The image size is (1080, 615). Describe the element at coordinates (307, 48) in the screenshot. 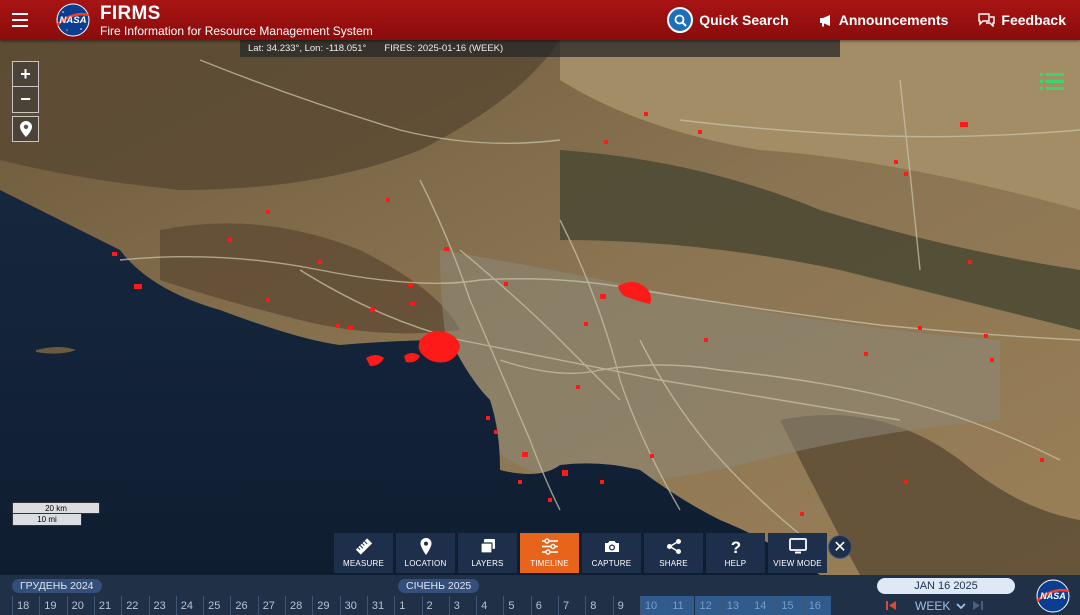

I see `cursor-coordinates: Lat: 34.233°, Lon: -118.051°` at that location.